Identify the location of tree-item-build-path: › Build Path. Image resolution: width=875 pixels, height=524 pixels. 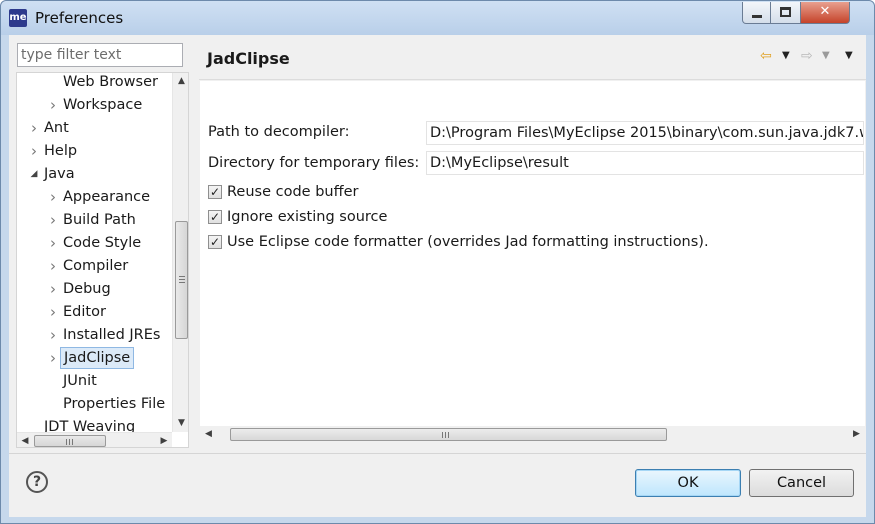
(94, 220).